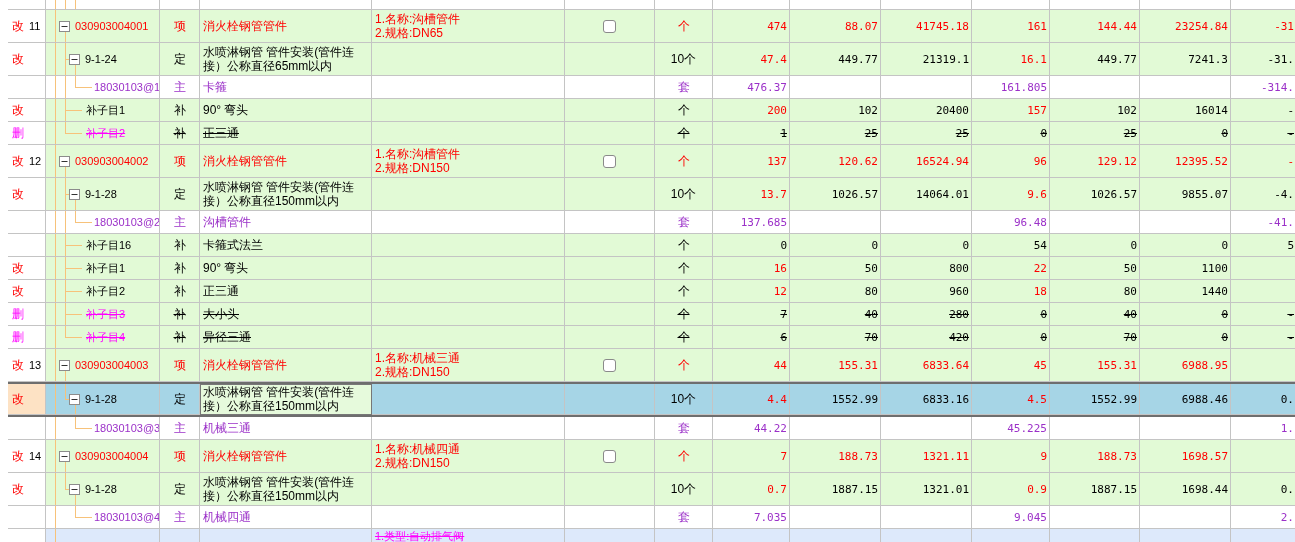 The height and width of the screenshot is (542, 1295). Describe the element at coordinates (777, 489) in the screenshot. I see `table-cell: 0.7` at that location.